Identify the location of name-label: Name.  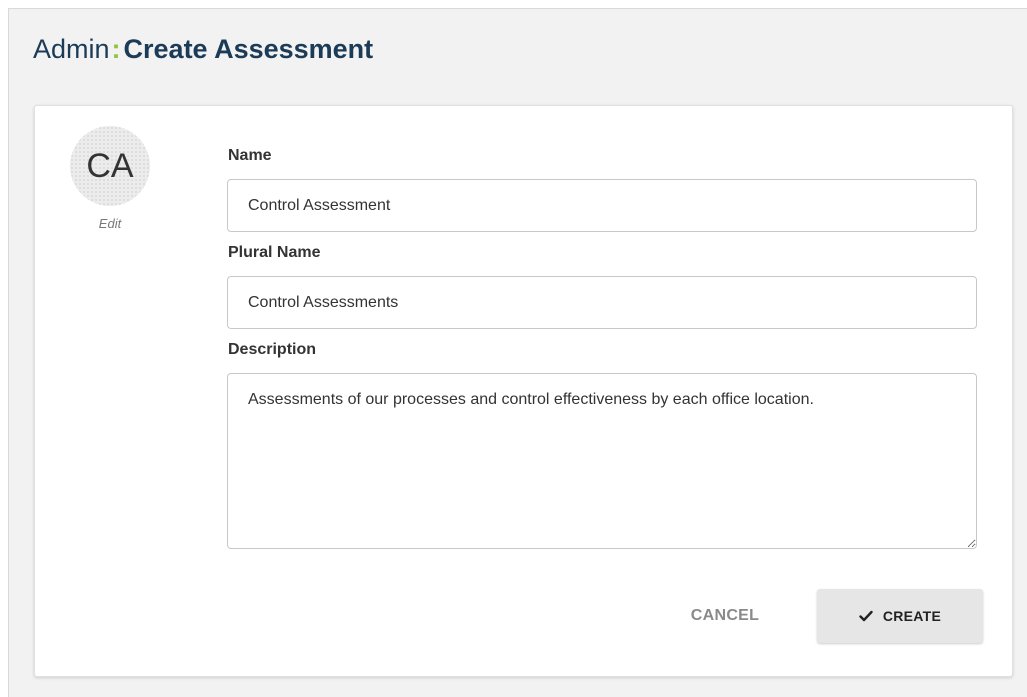
(250, 155).